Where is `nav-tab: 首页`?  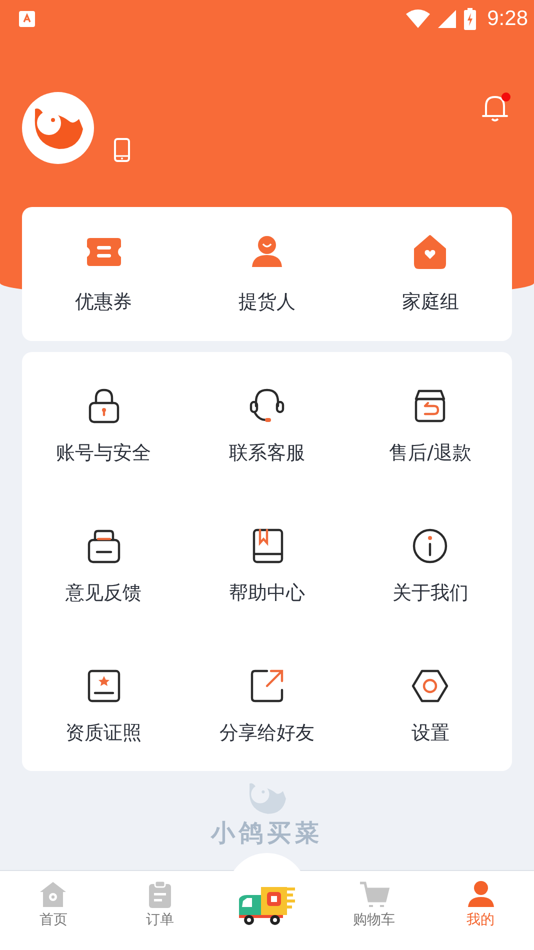
nav-tab: 首页 is located at coordinates (53, 910).